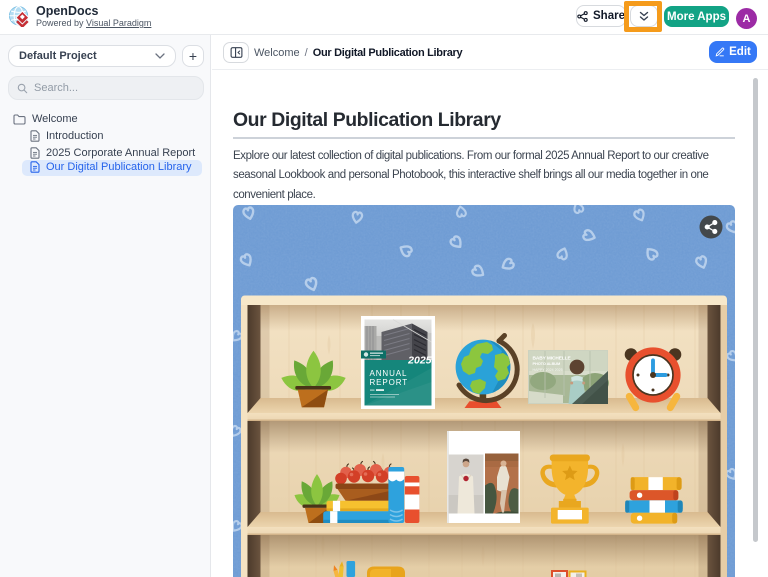 This screenshot has width=768, height=577. I want to click on svg-text: ANNUAL, so click(389, 373).